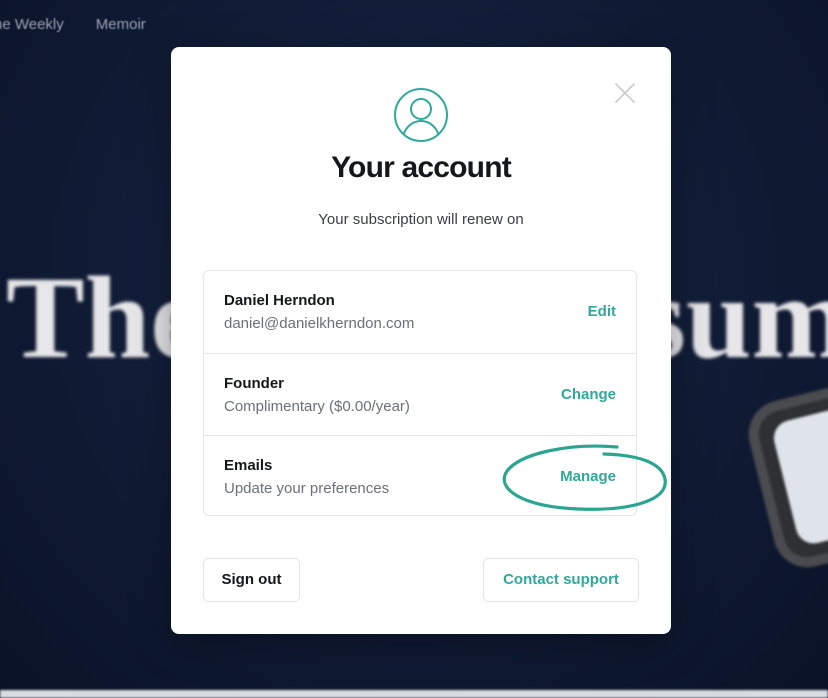  Describe the element at coordinates (248, 465) in the screenshot. I see `emails-label: Emails` at that location.